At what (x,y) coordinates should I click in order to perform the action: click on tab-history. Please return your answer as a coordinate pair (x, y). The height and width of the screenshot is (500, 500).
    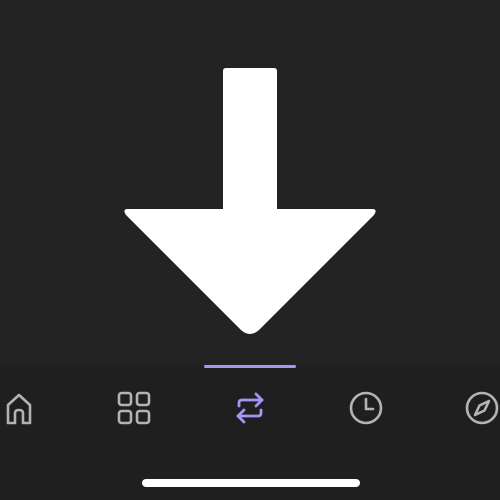
    Looking at the image, I should click on (366, 408).